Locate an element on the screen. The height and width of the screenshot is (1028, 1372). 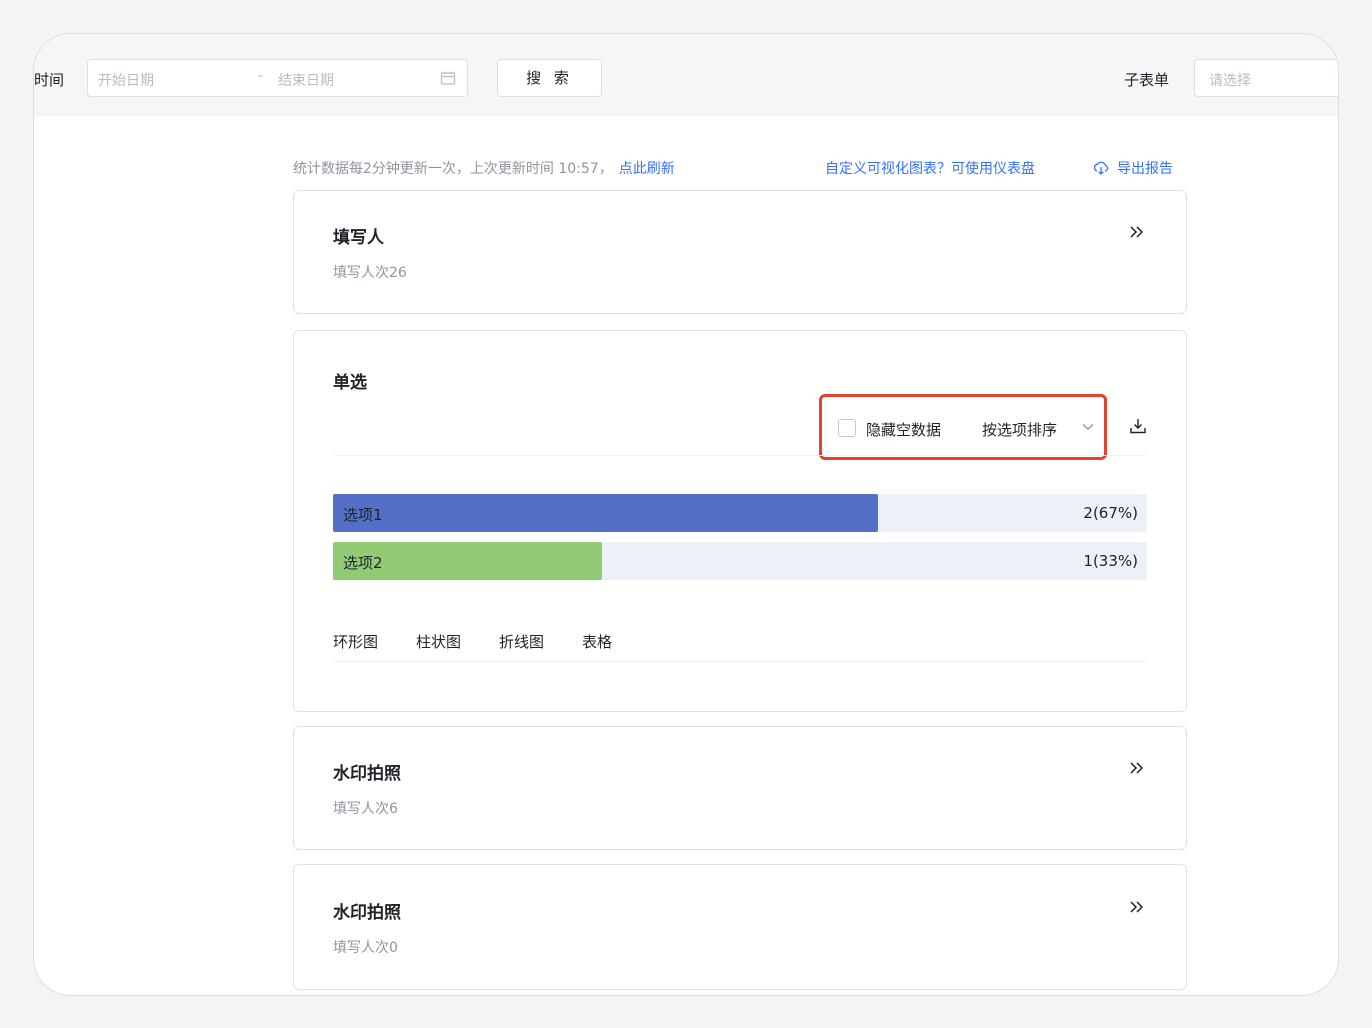
sort-select: 按选项排序 is located at coordinates (1019, 429).